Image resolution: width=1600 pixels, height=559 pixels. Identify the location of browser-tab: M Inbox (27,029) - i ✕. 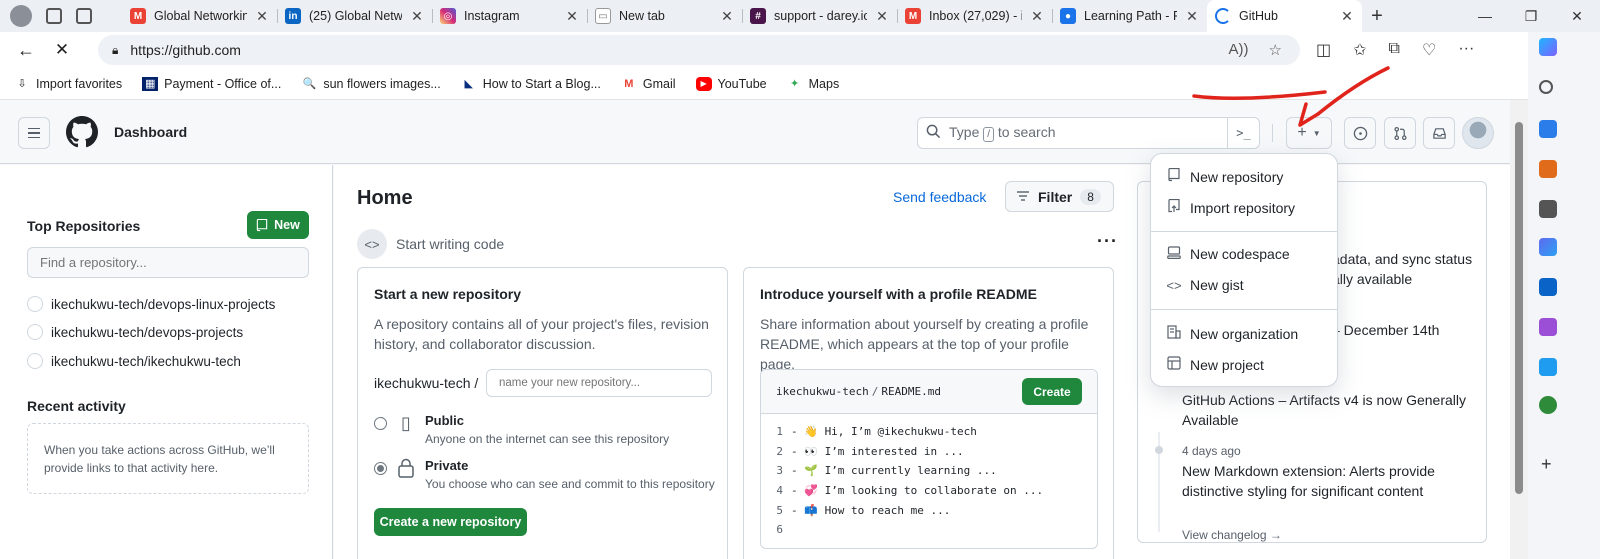
(974, 16).